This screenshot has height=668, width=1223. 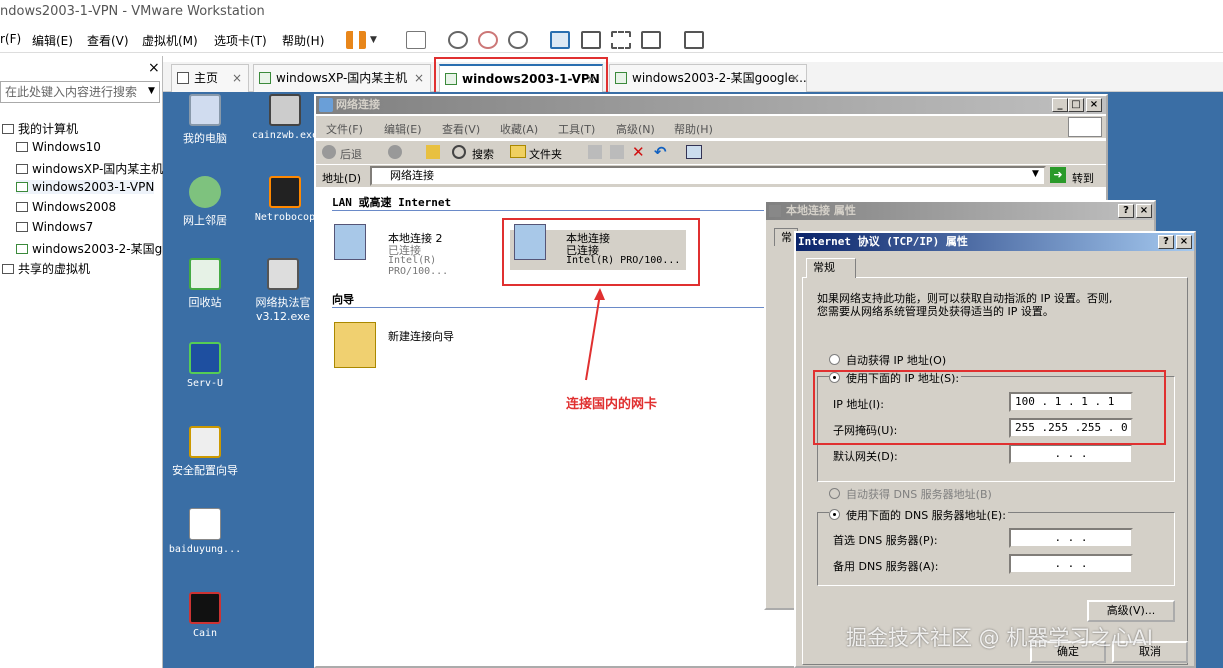 What do you see at coordinates (638, 152) in the screenshot?
I see `delete-icon: ✕` at bounding box center [638, 152].